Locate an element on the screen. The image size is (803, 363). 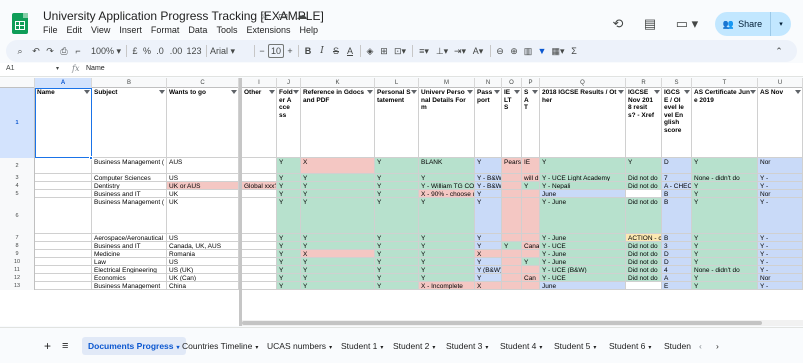
table-cell: Pearson is located at coordinates (512, 166).